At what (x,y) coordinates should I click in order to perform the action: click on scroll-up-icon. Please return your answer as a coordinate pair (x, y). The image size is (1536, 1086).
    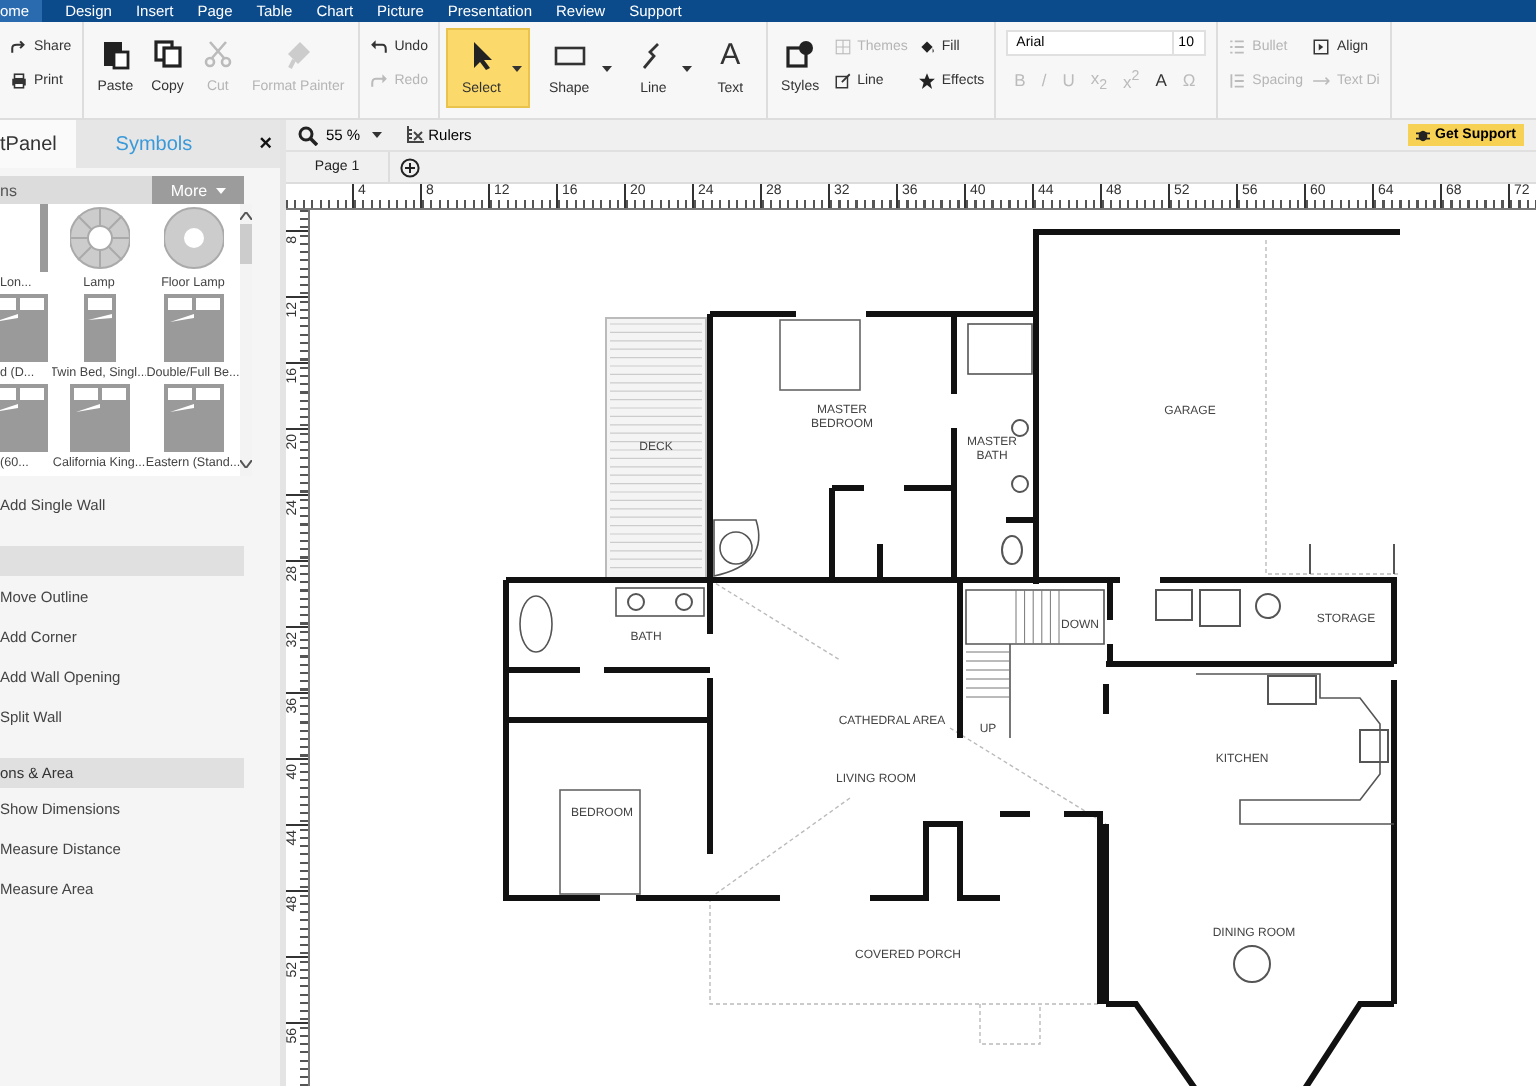
    Looking at the image, I should click on (246, 216).